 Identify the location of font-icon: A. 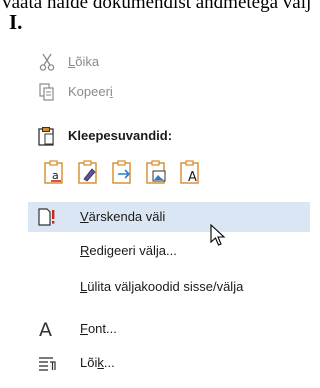
(47, 330).